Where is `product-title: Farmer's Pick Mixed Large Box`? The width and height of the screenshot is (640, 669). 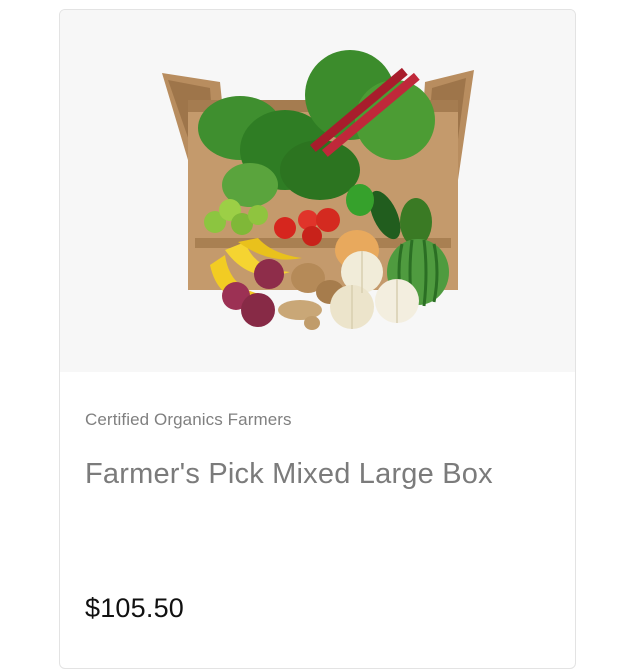 product-title: Farmer's Pick Mixed Large Box is located at coordinates (289, 474).